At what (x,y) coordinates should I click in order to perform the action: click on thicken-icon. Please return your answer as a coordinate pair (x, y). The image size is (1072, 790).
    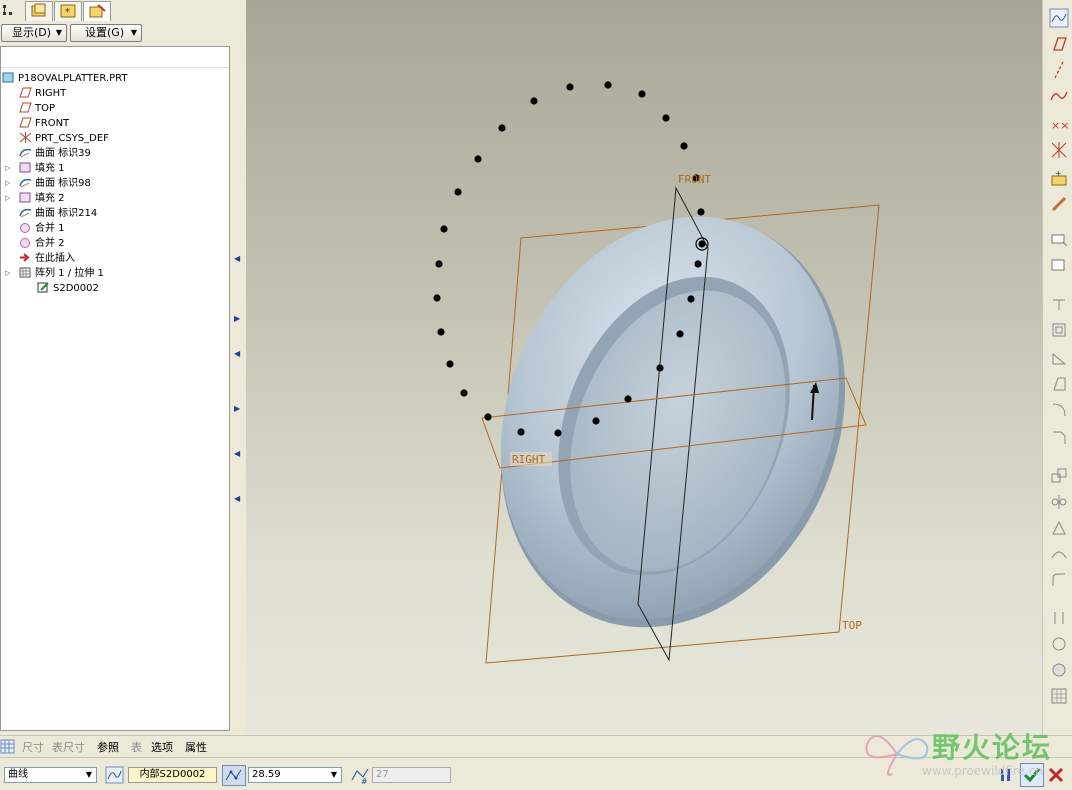
    Looking at the image, I should click on (1059, 644).